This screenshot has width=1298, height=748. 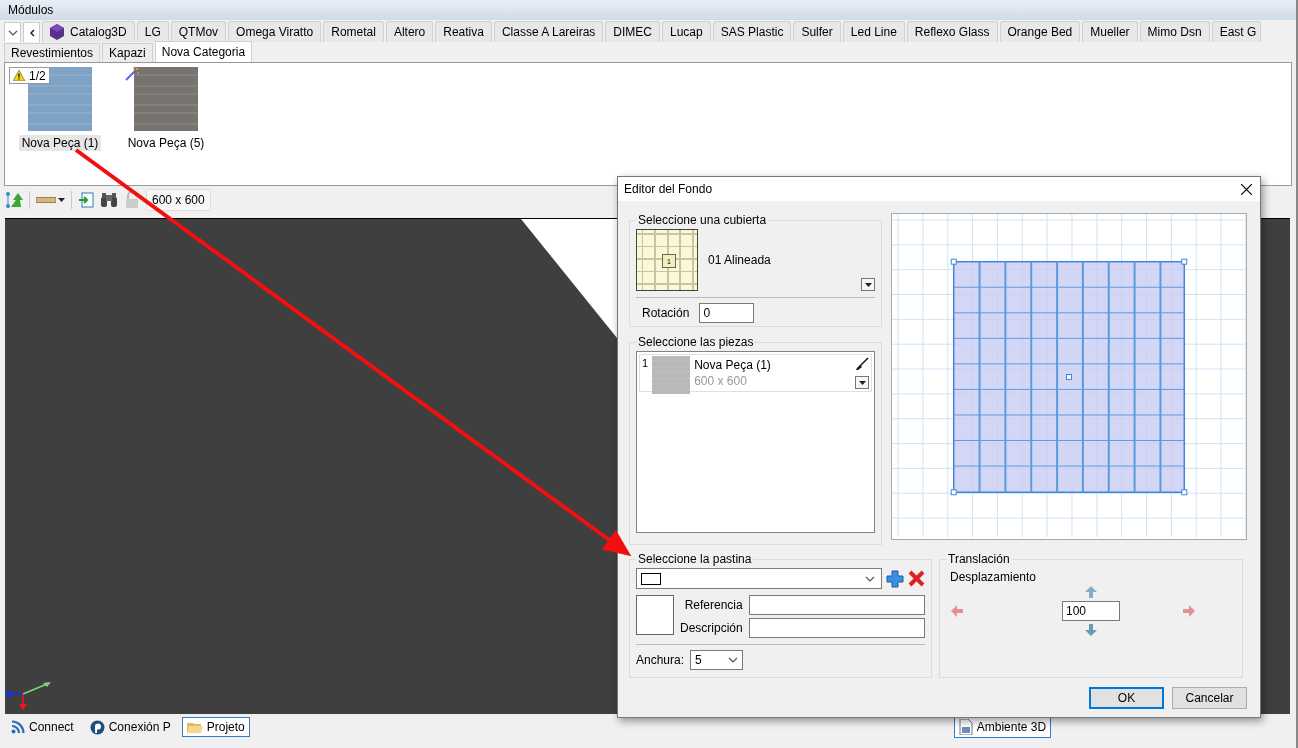 What do you see at coordinates (702, 220) in the screenshot?
I see `group-title: Seleccione una cubierta` at bounding box center [702, 220].